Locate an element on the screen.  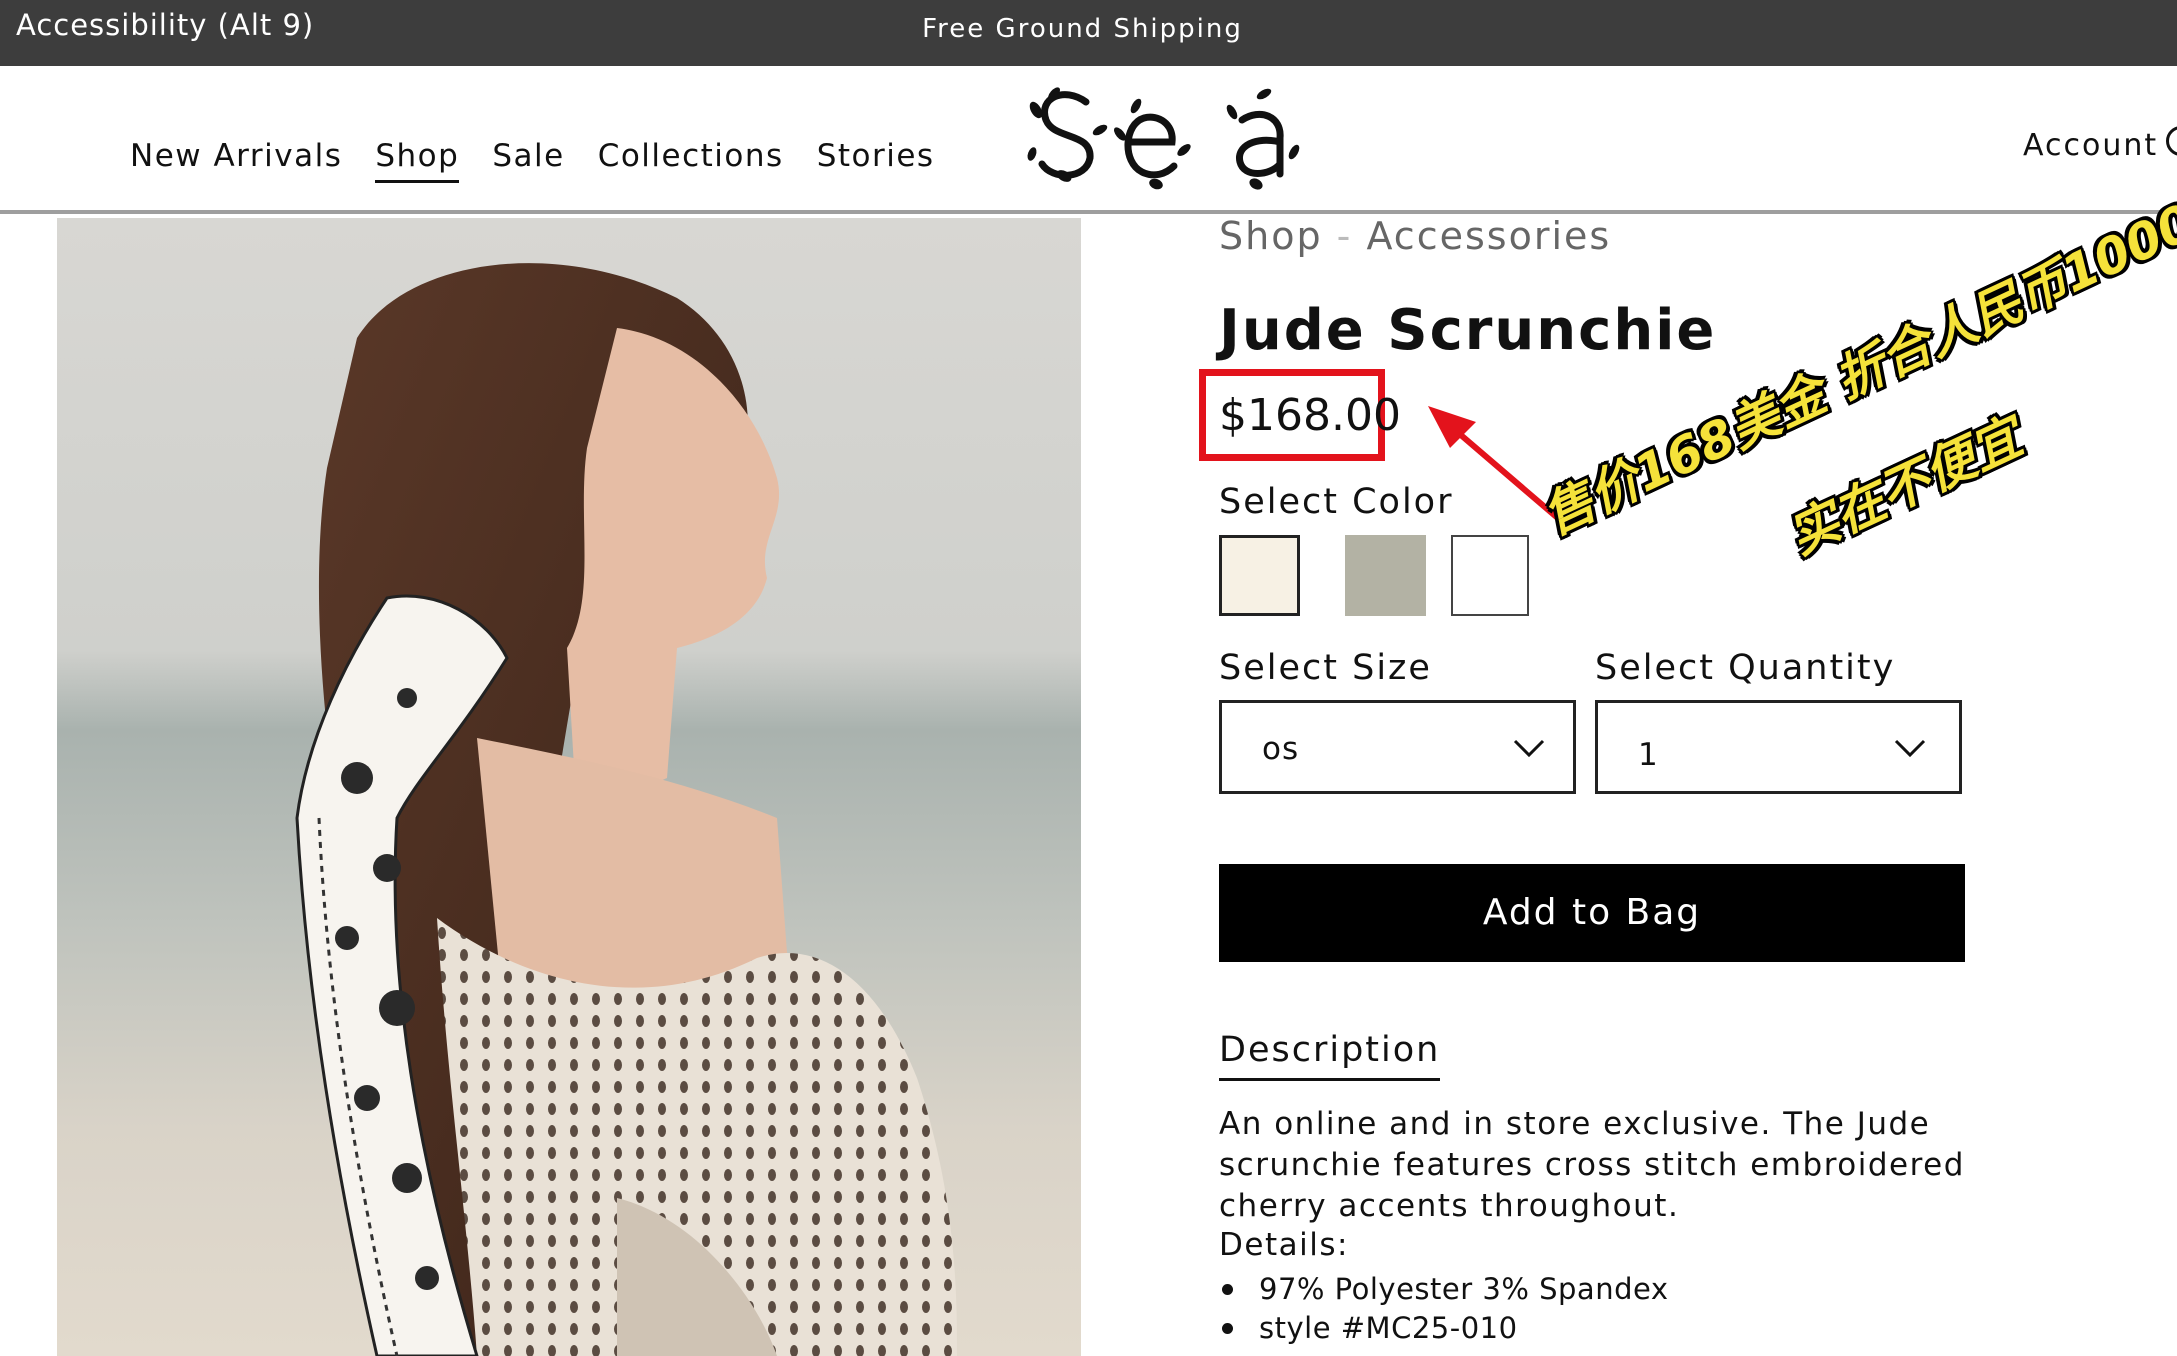
breadcrumb: Shop - Accessories is located at coordinates (1415, 236).